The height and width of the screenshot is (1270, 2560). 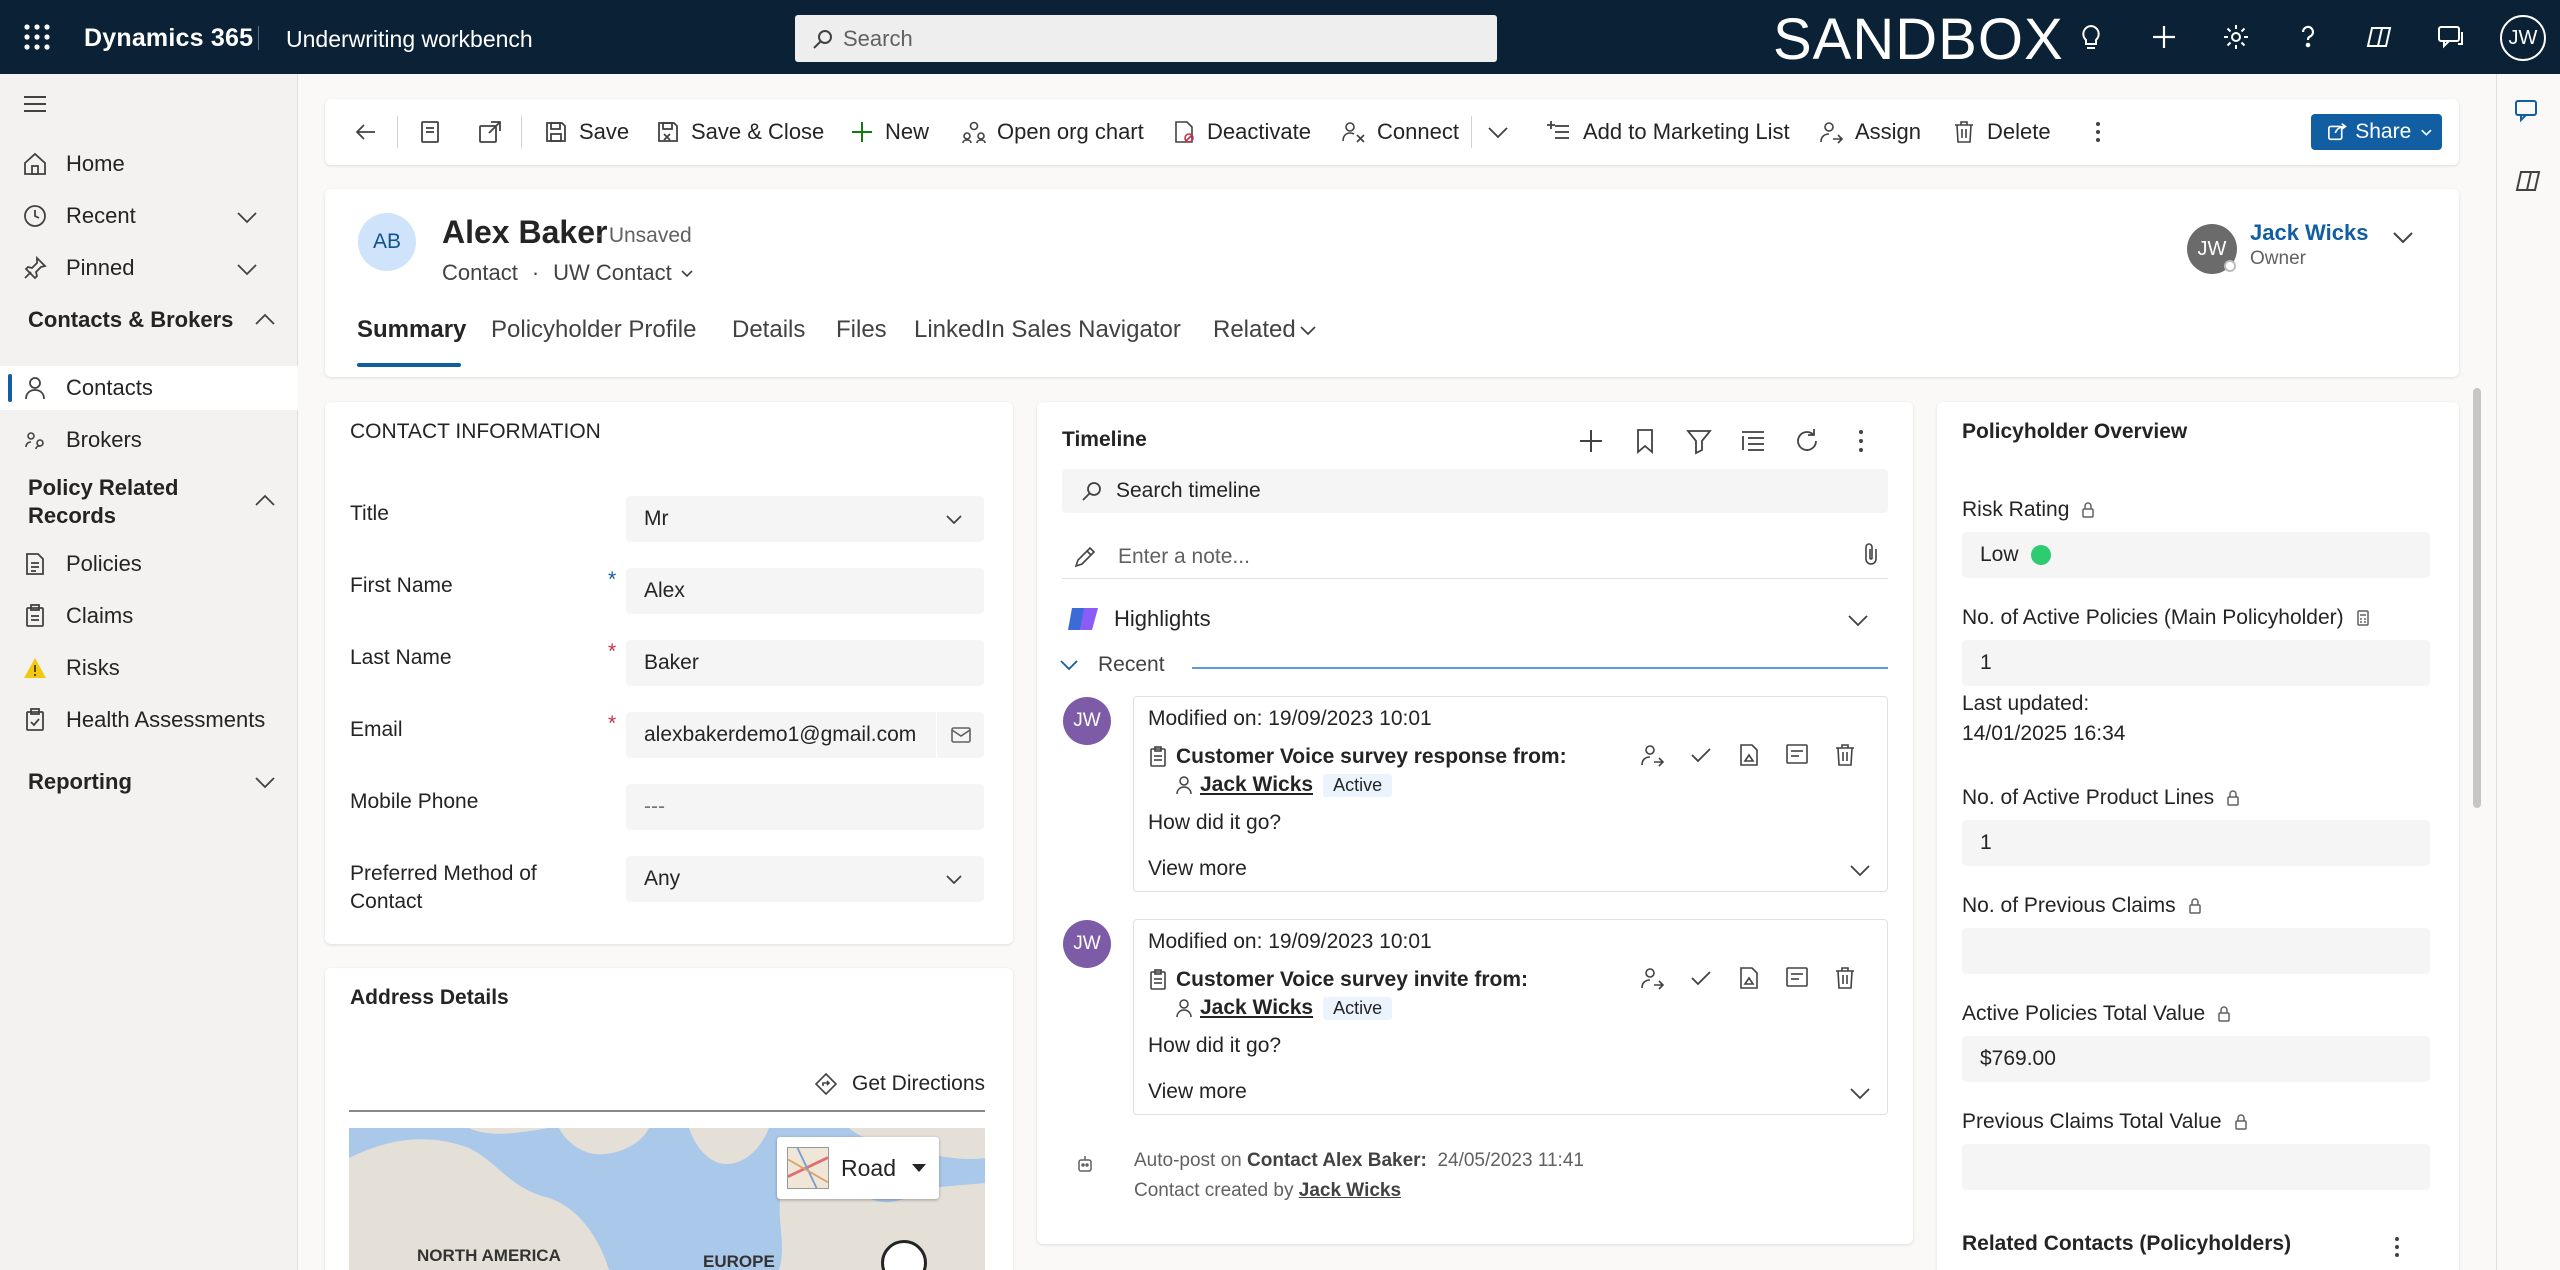 What do you see at coordinates (149, 440) in the screenshot?
I see `sidebar-item-brokers: Brokers` at bounding box center [149, 440].